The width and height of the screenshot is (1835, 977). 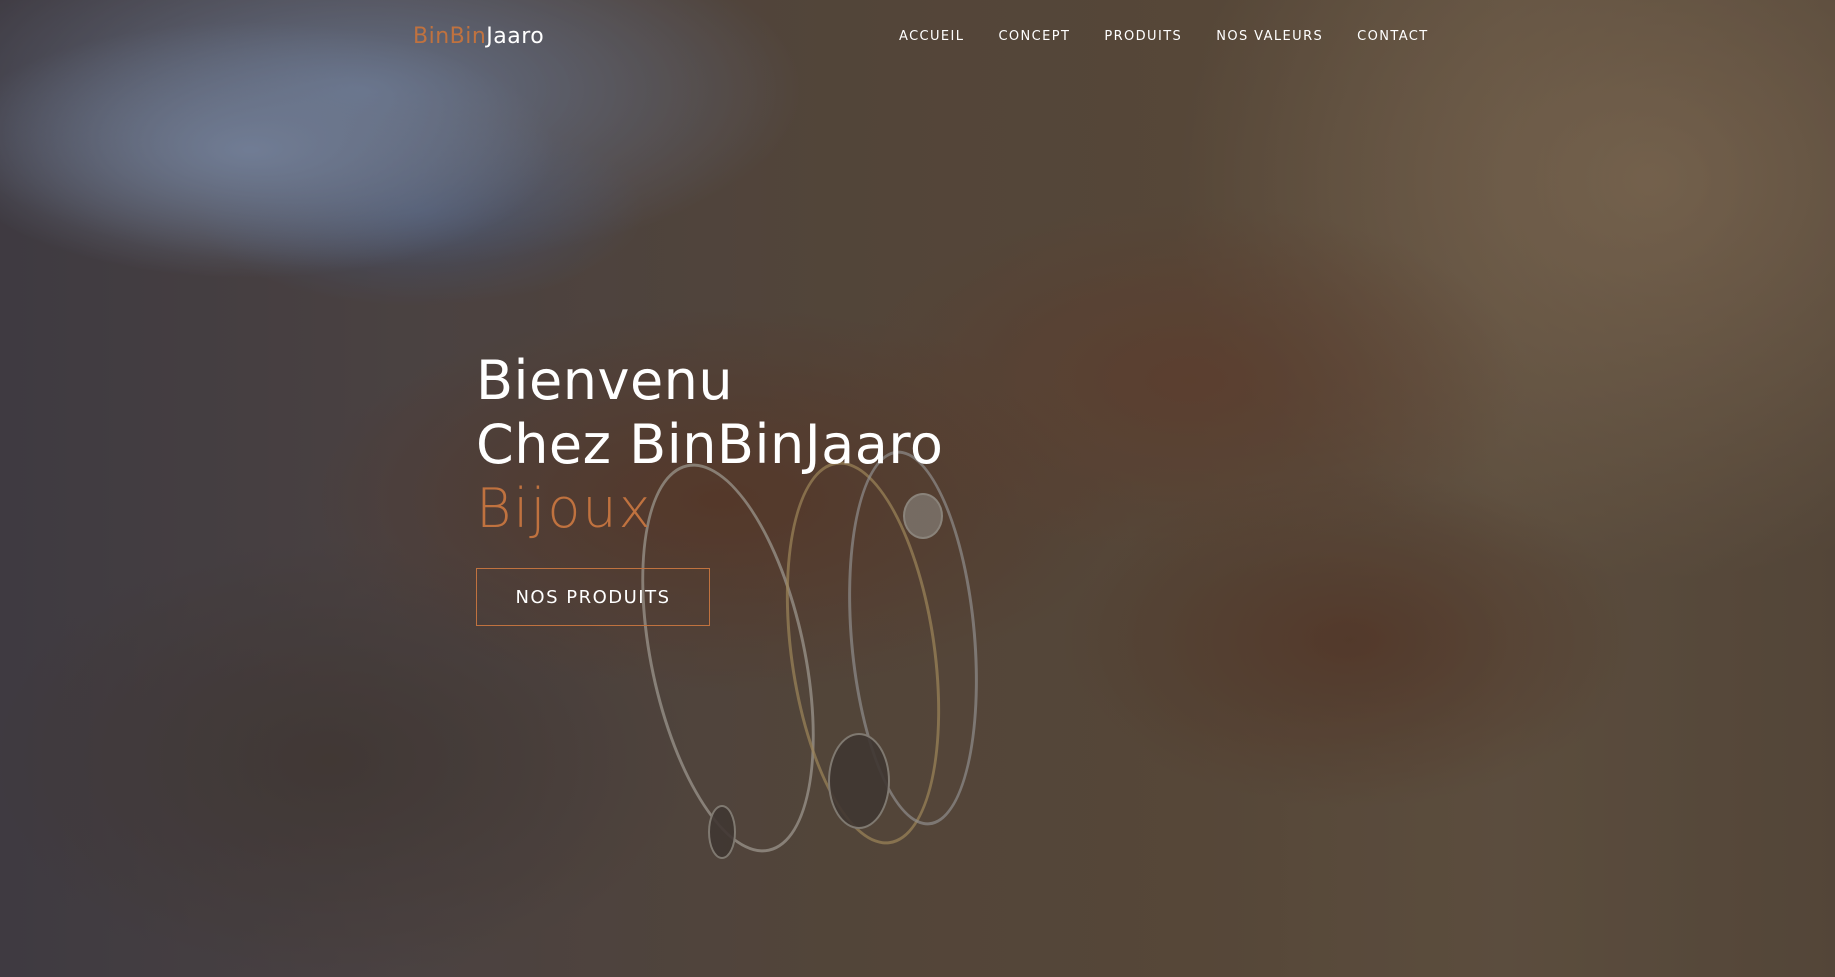 I want to click on hero-line-category: Bijoux, so click(x=564, y=508).